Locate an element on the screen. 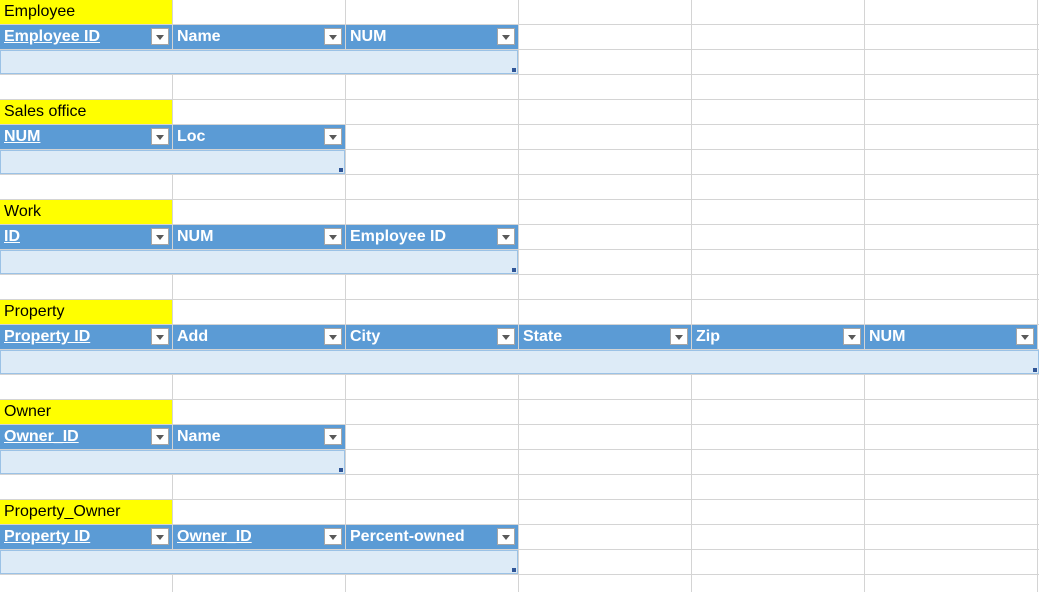 This screenshot has width=1039, height=592. header-row: ID NUM Employee ID is located at coordinates (259, 237).